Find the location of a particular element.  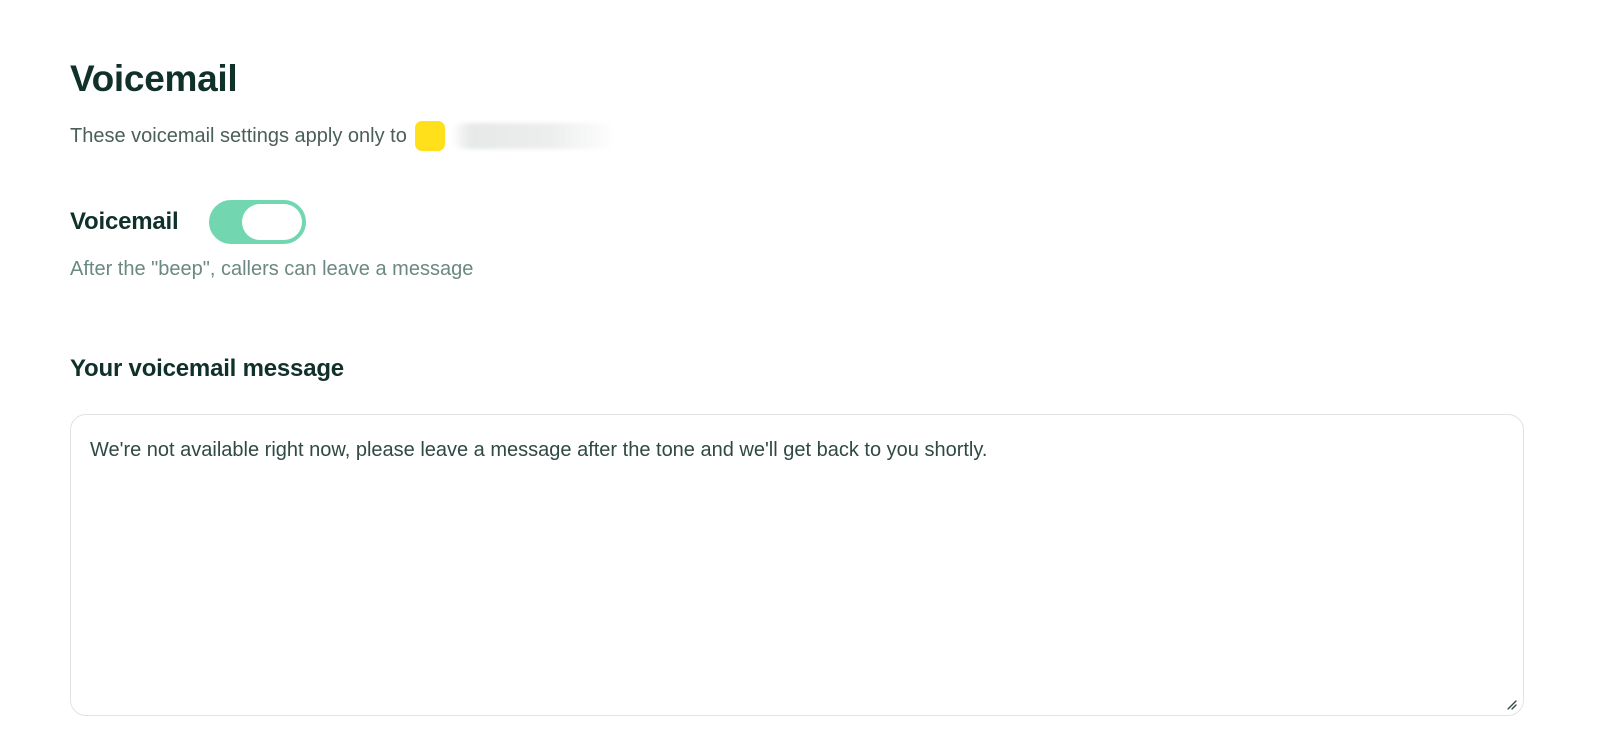

toggle-knob is located at coordinates (272, 222).